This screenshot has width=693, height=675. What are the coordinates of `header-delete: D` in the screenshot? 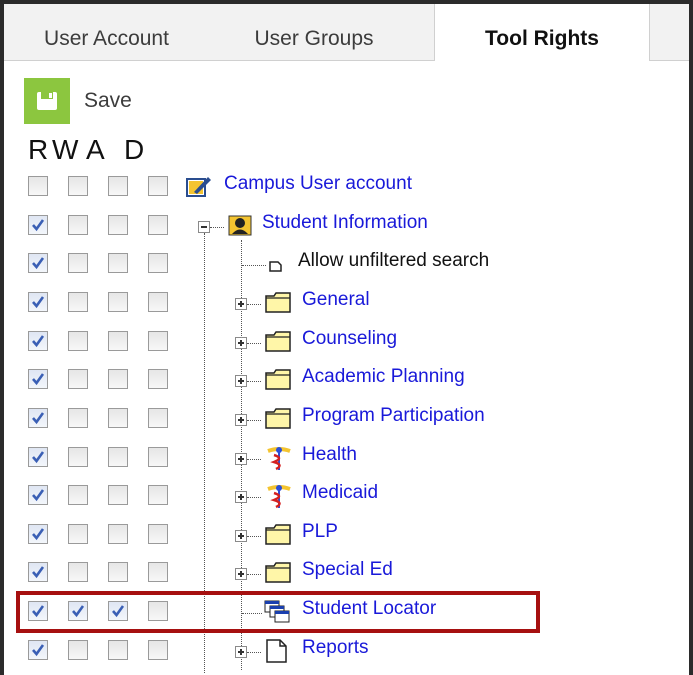 It's located at (134, 149).